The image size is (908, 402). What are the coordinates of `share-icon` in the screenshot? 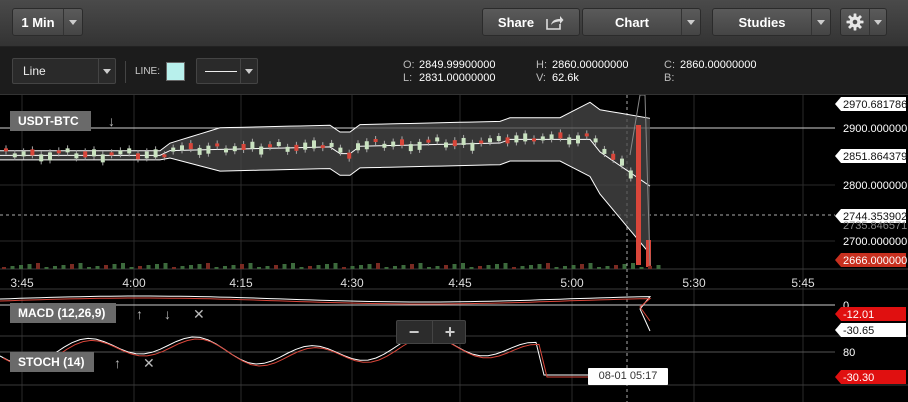 It's located at (555, 23).